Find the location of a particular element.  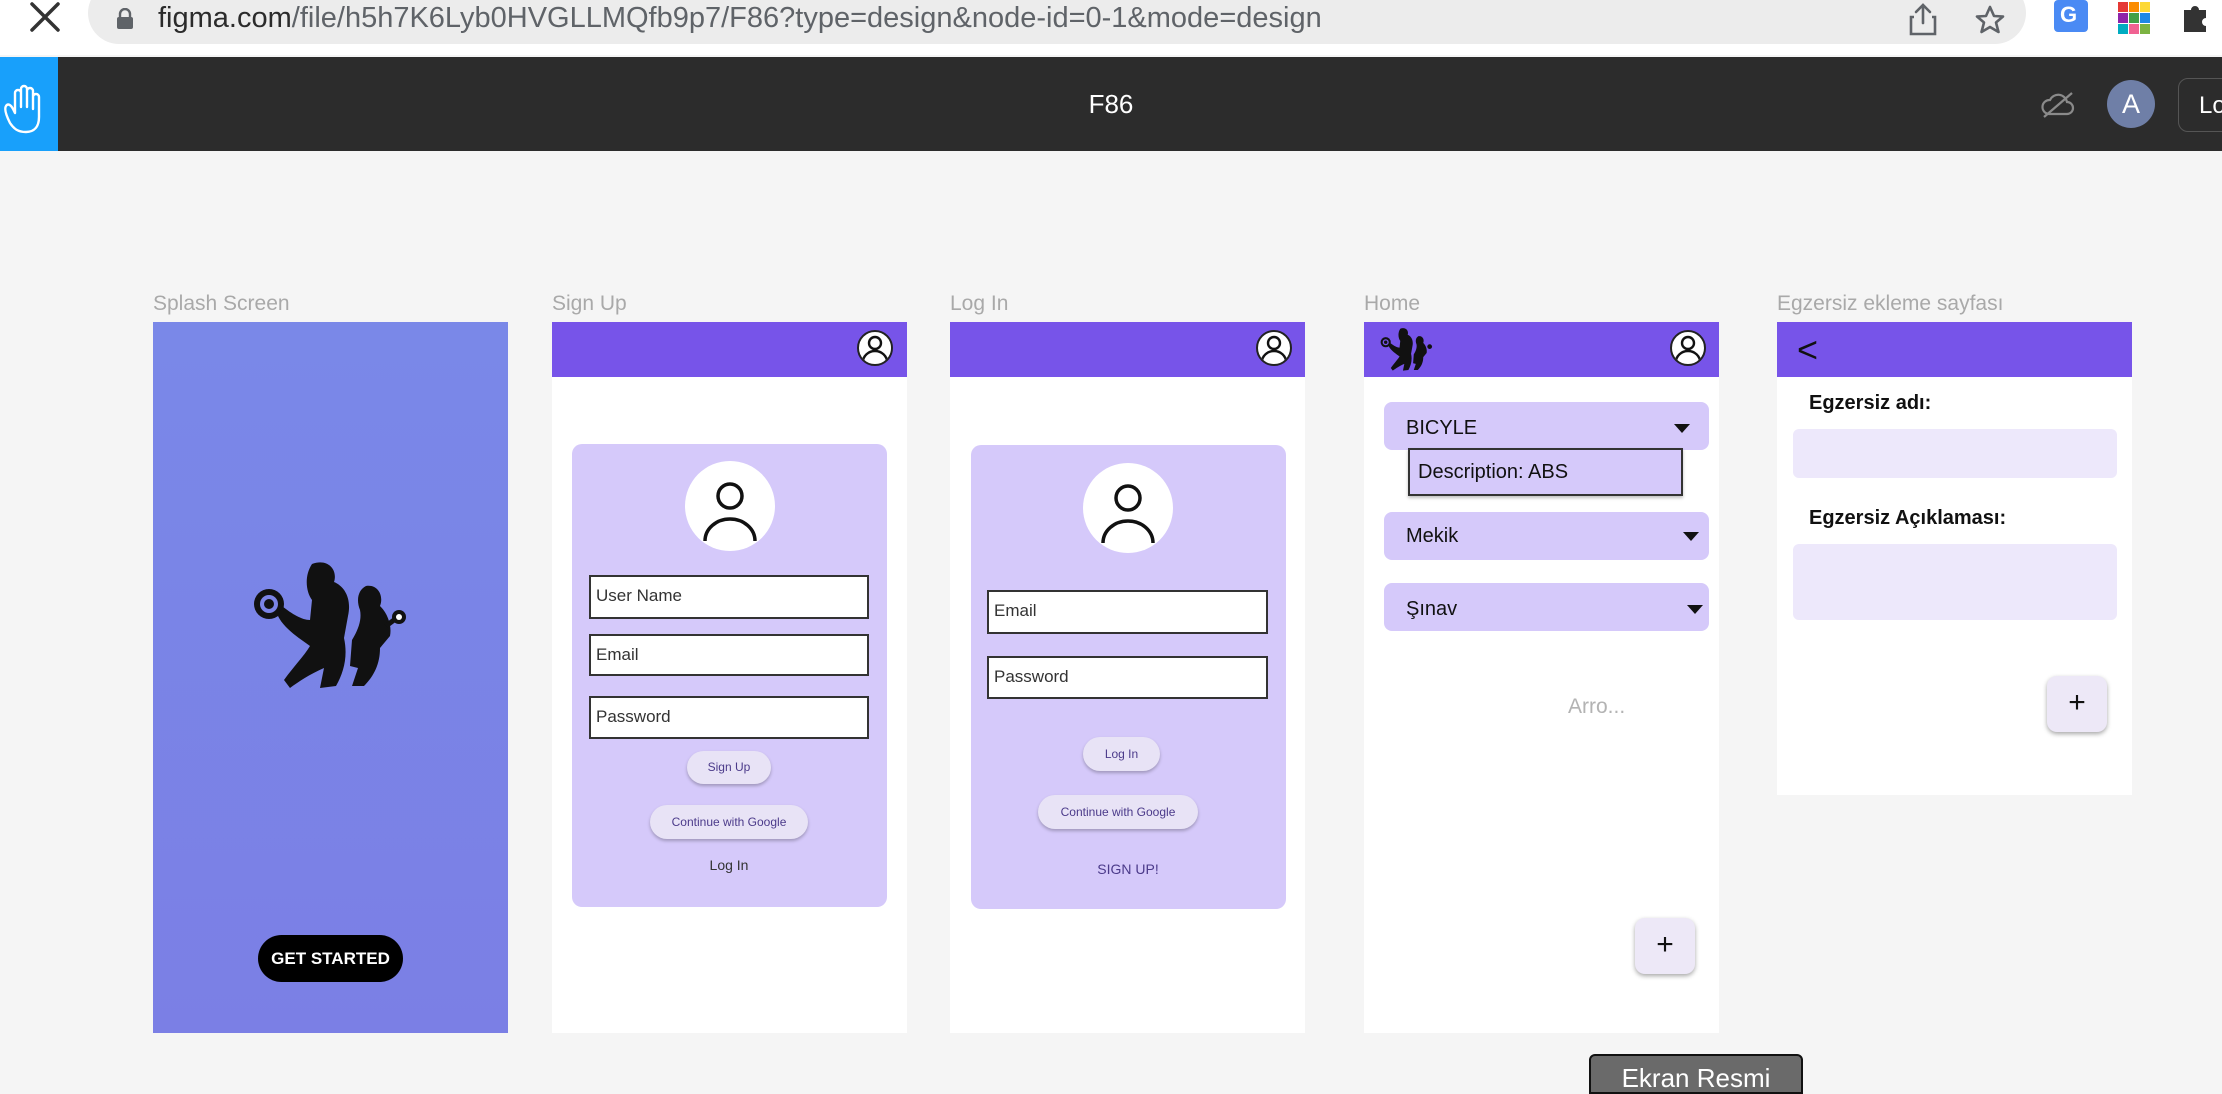

google-signup-button: Continue with Google is located at coordinates (729, 822).